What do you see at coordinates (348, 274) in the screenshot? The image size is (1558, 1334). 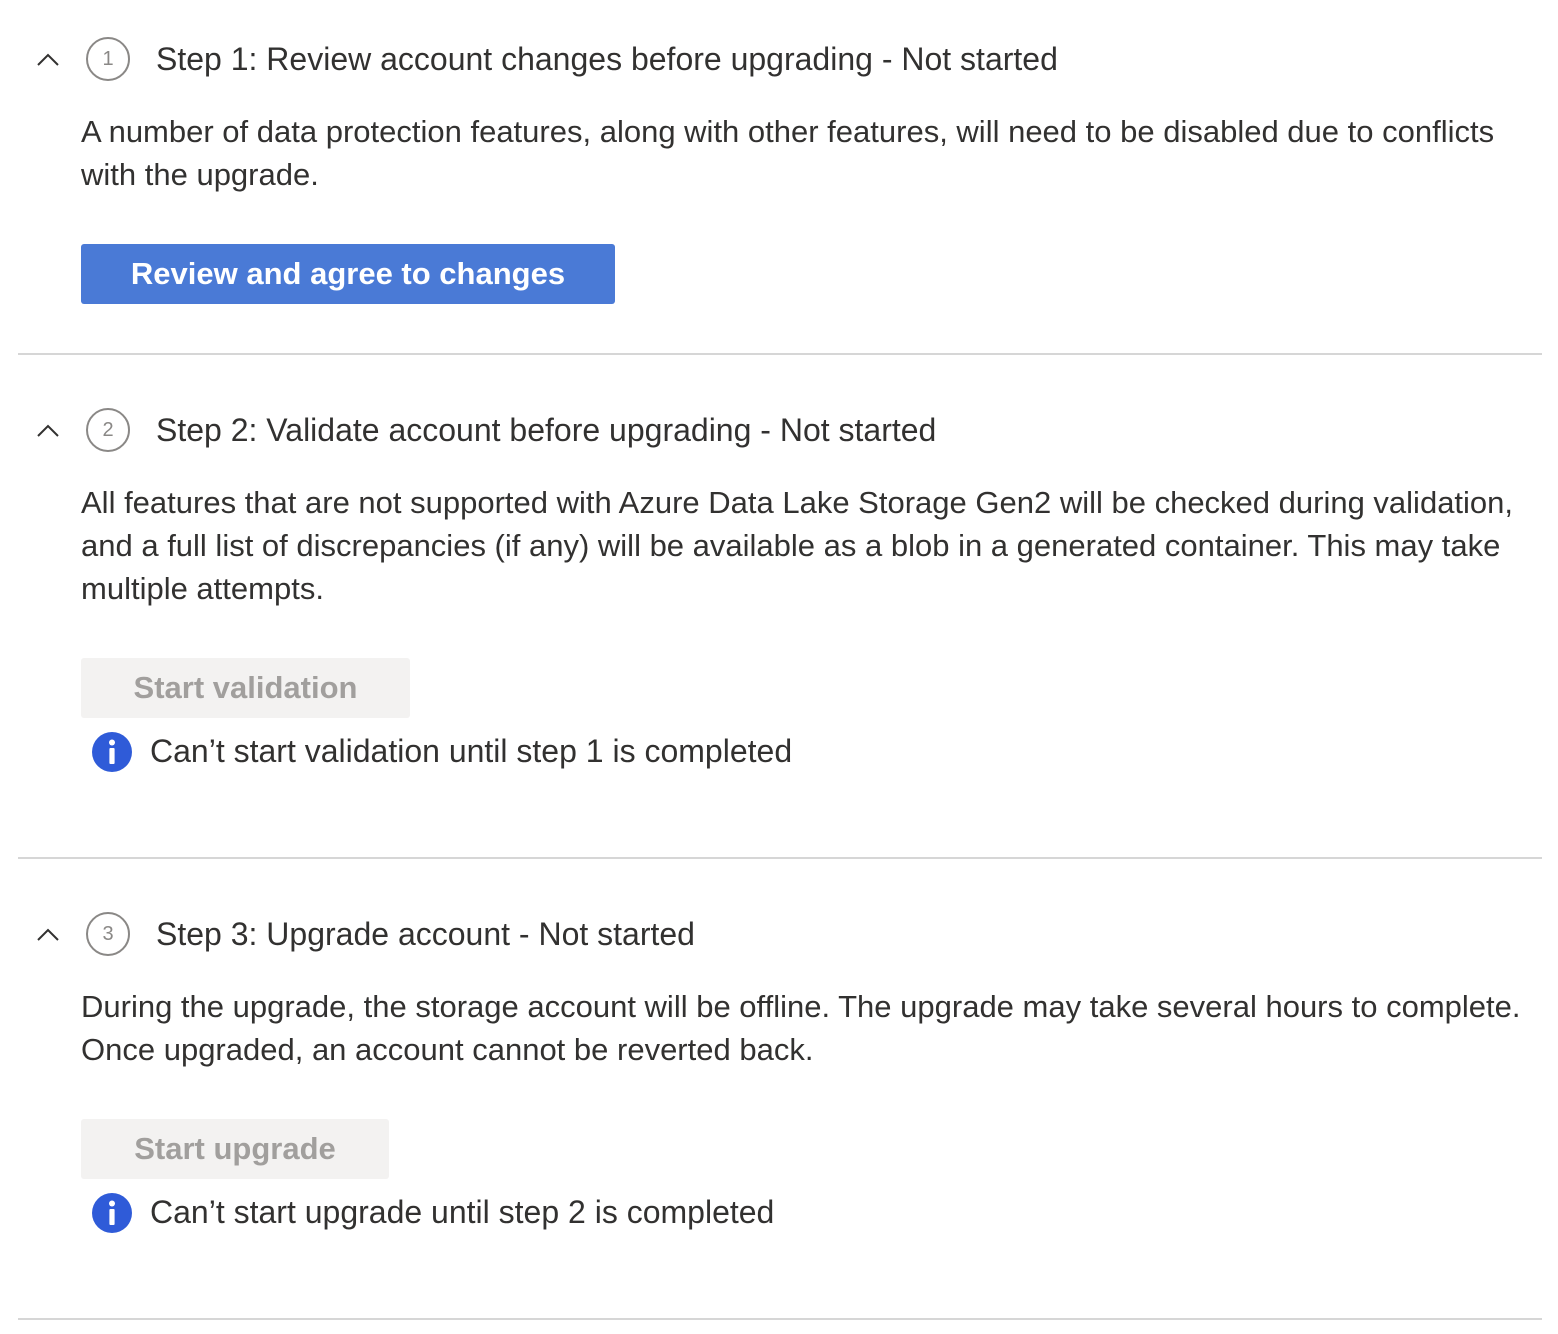 I see `review-and-agree-button: Review and agree to changes` at bounding box center [348, 274].